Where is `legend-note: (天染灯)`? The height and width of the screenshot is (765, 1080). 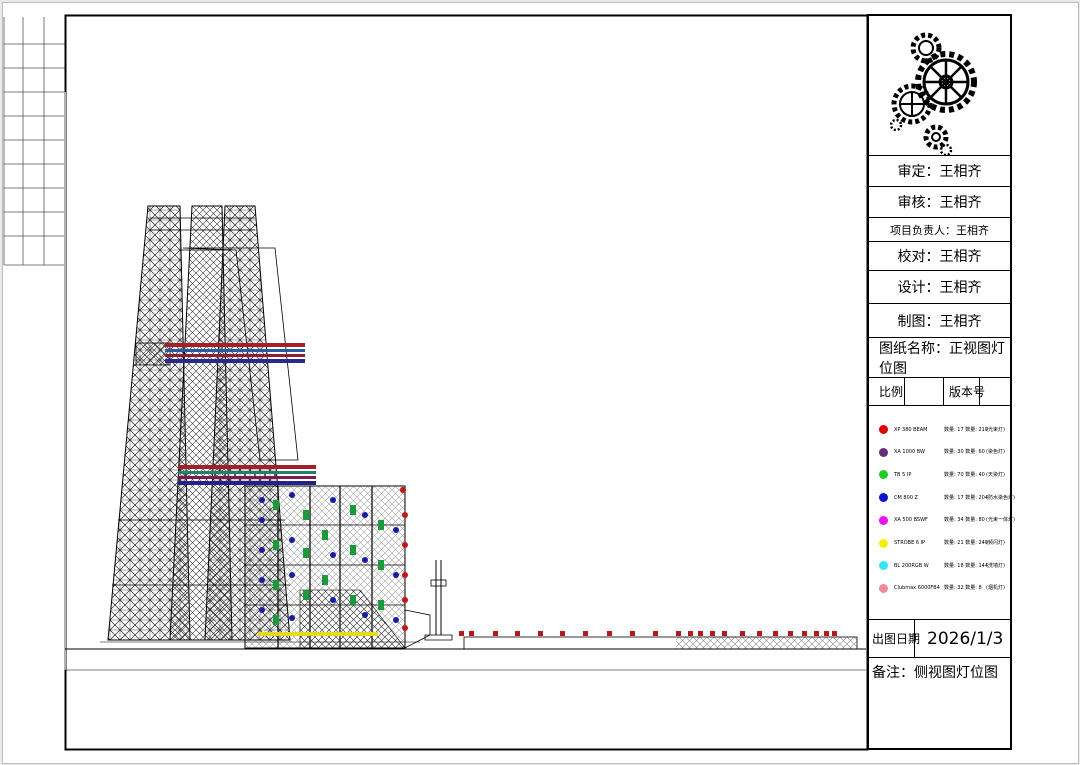
legend-note: (天染灯) is located at coordinates (995, 474).